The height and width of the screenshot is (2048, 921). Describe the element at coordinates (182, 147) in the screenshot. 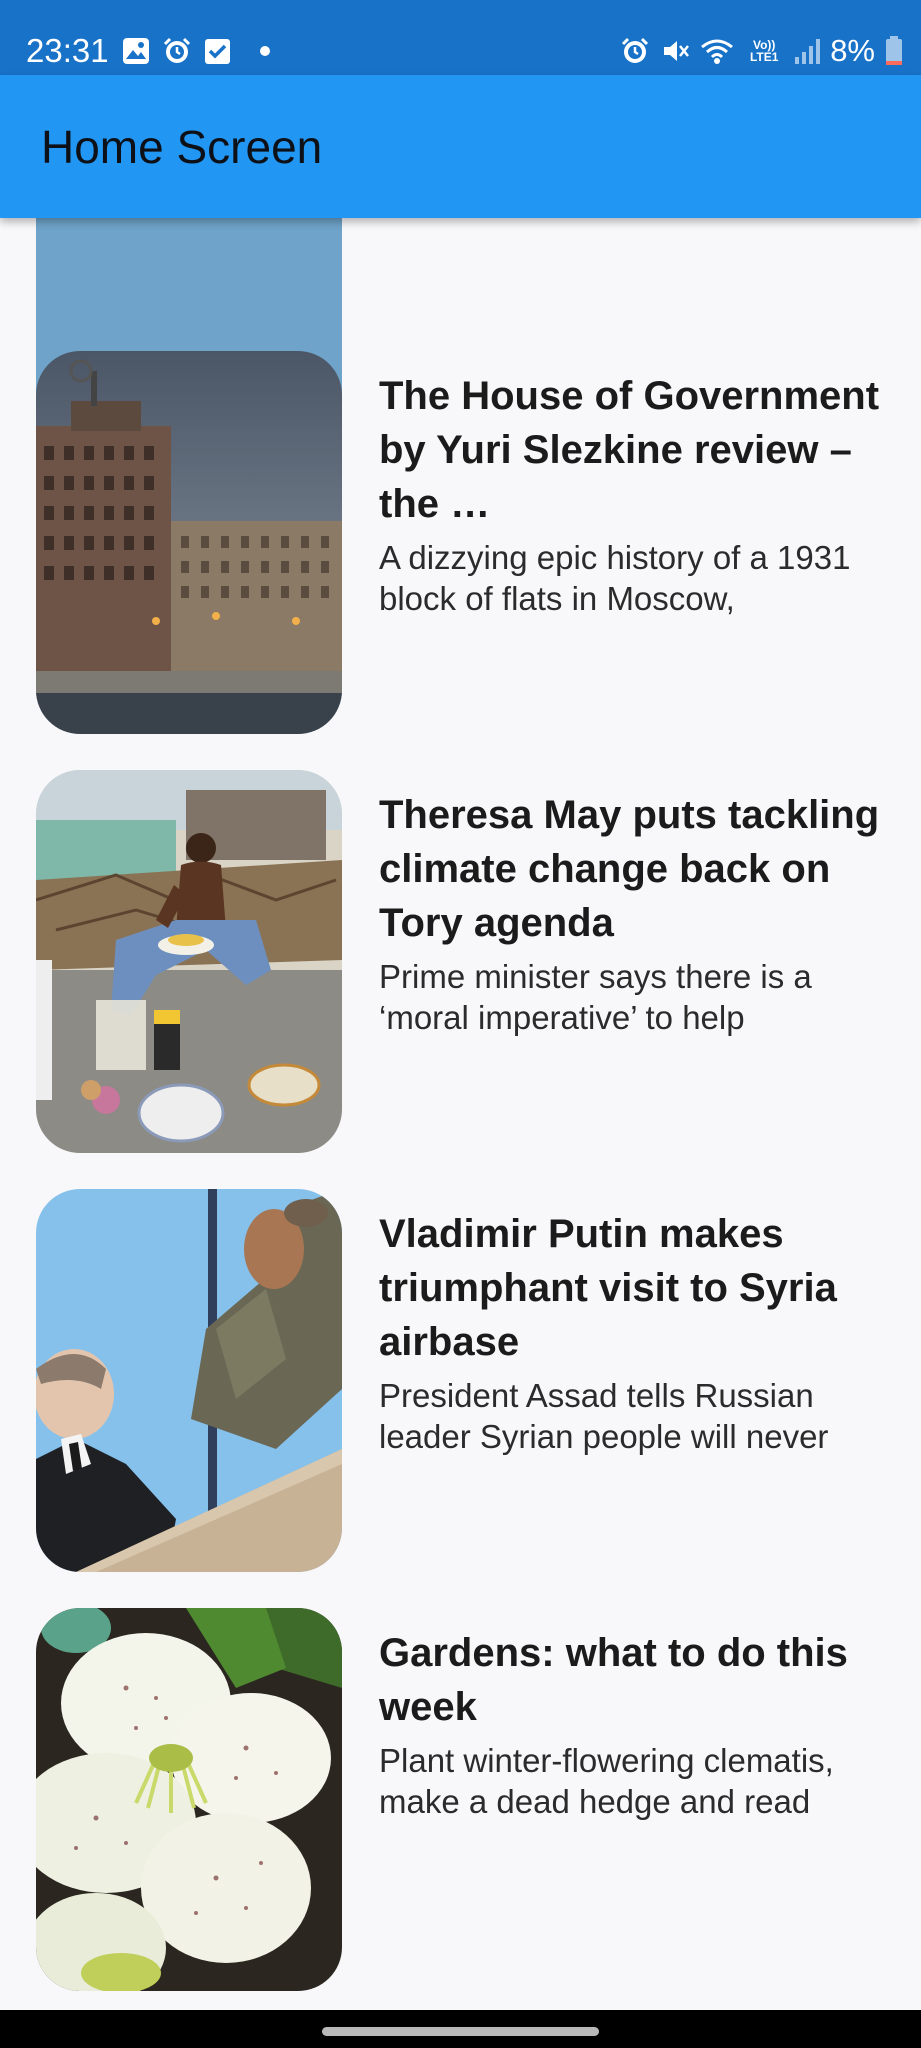

I see `page-title: Home Screen` at that location.